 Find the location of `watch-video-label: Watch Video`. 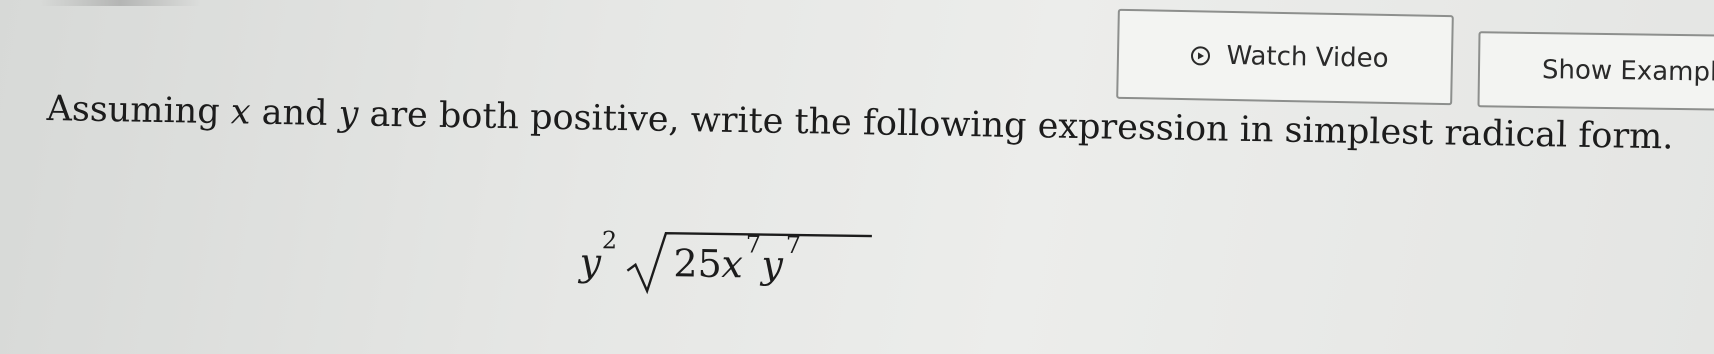

watch-video-label: Watch Video is located at coordinates (1307, 57).